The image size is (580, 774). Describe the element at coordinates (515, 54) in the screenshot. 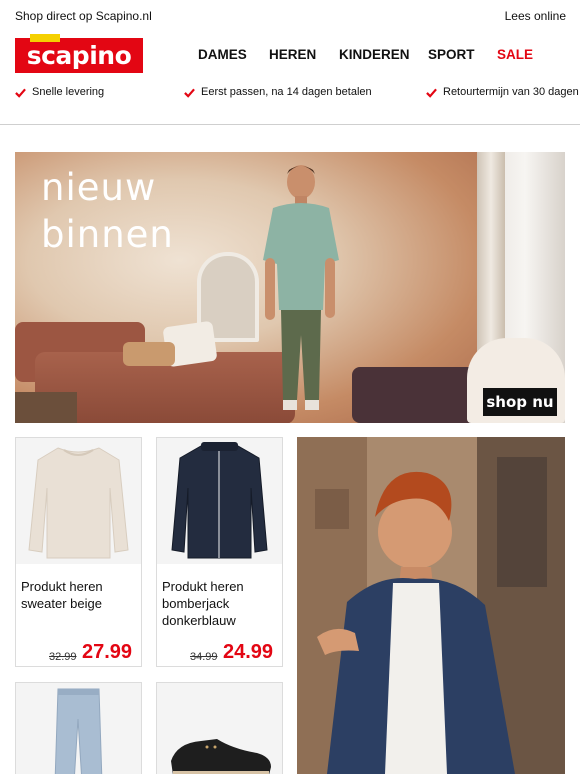

I see `nav-item-sale: SALE` at that location.